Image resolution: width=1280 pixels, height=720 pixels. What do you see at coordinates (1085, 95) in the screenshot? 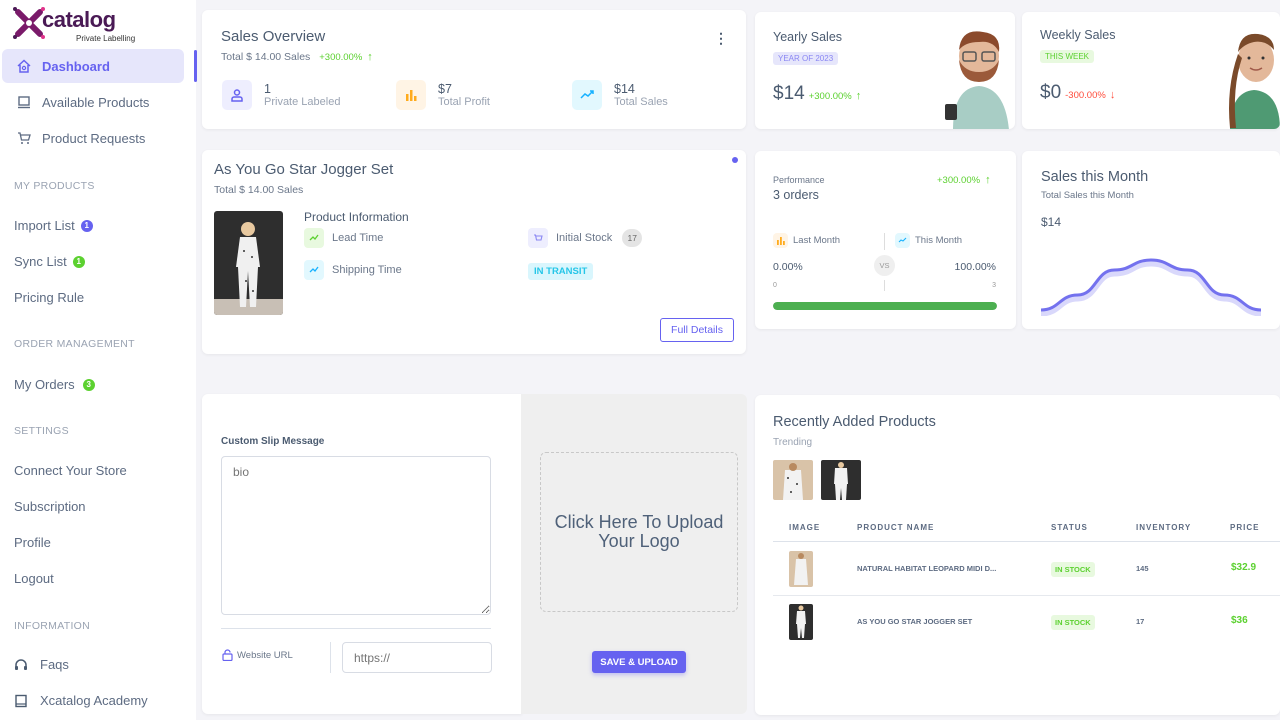
I see `change-value: -300.00%` at bounding box center [1085, 95].